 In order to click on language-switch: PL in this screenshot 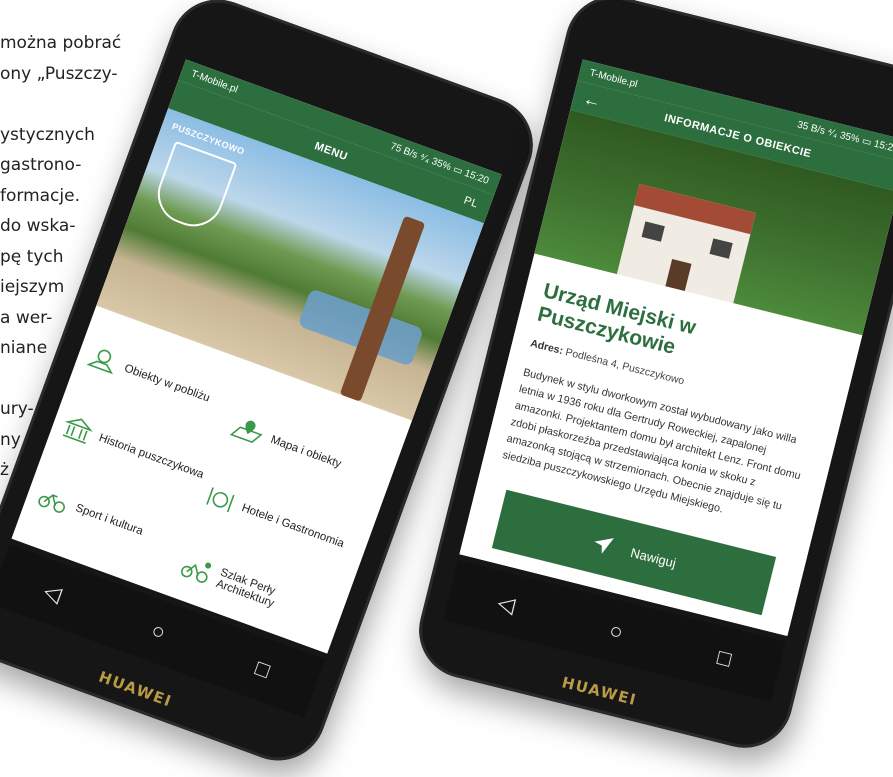, I will do `click(471, 202)`.